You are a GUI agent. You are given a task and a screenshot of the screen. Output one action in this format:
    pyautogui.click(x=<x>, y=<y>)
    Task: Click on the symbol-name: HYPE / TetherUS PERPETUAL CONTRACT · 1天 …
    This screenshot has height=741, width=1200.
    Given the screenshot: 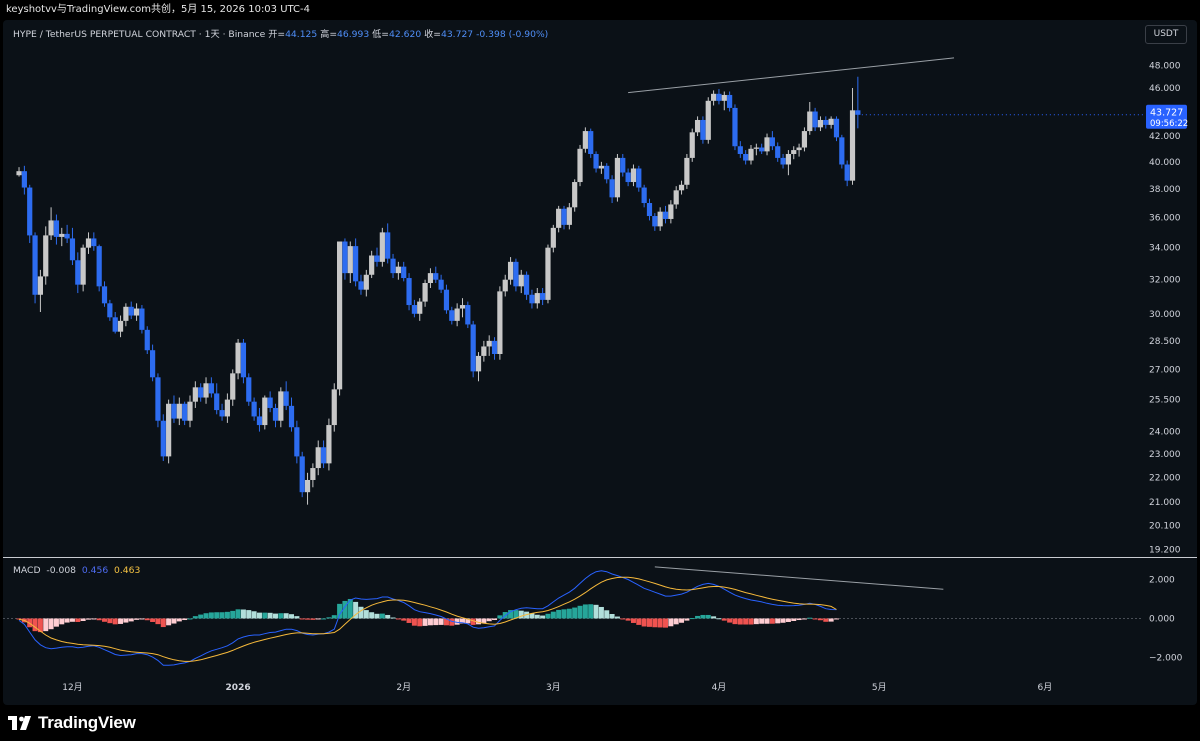 What is the action you would take?
    pyautogui.click(x=139, y=34)
    